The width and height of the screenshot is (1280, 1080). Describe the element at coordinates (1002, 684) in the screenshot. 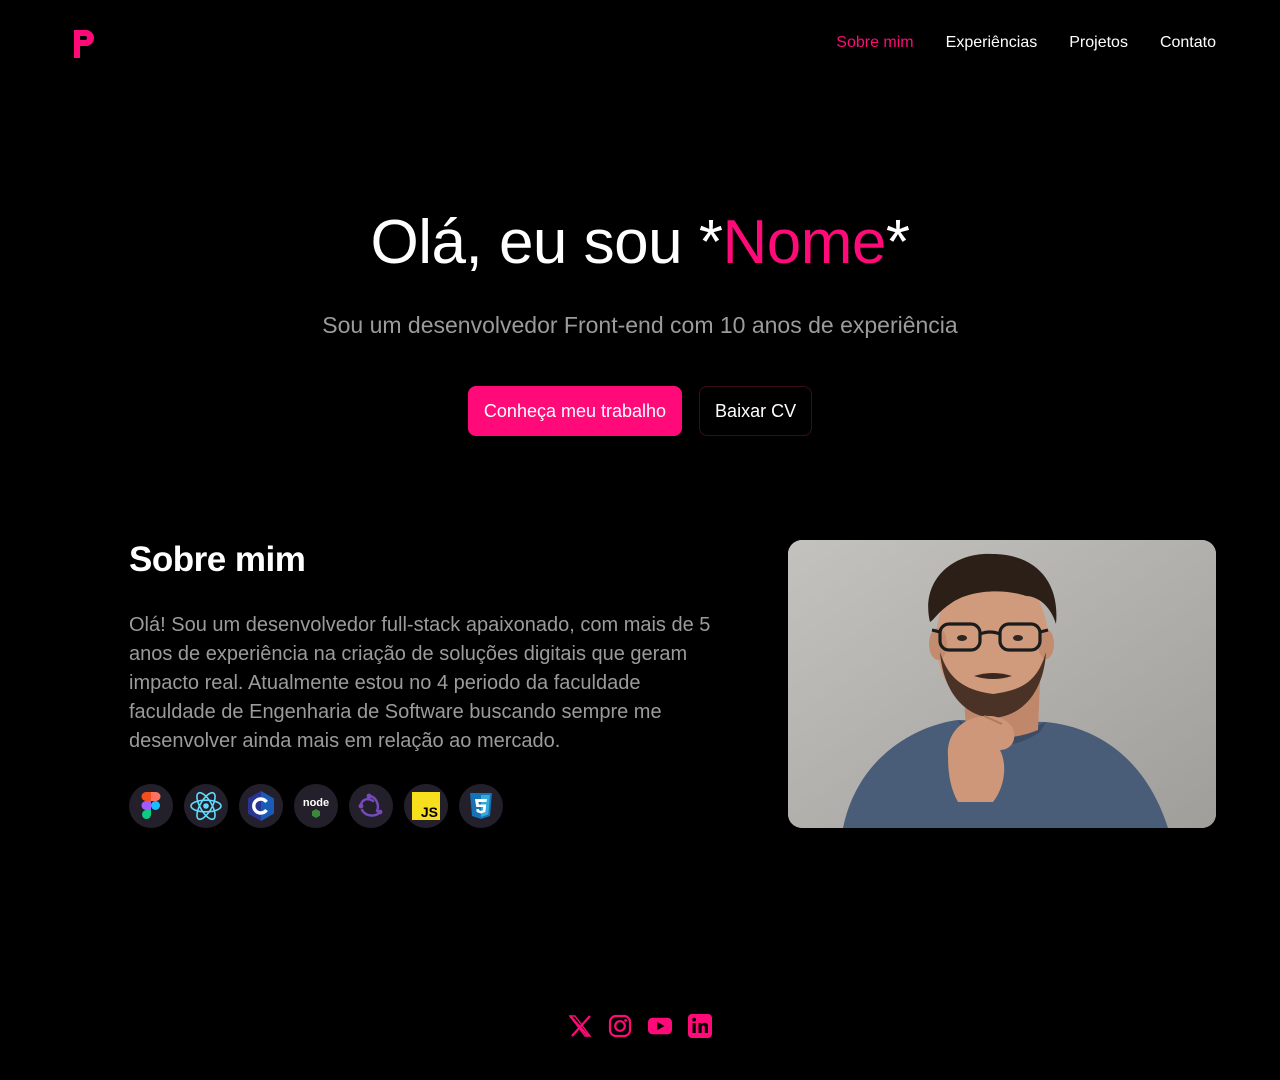

I see `portrait-photo` at that location.